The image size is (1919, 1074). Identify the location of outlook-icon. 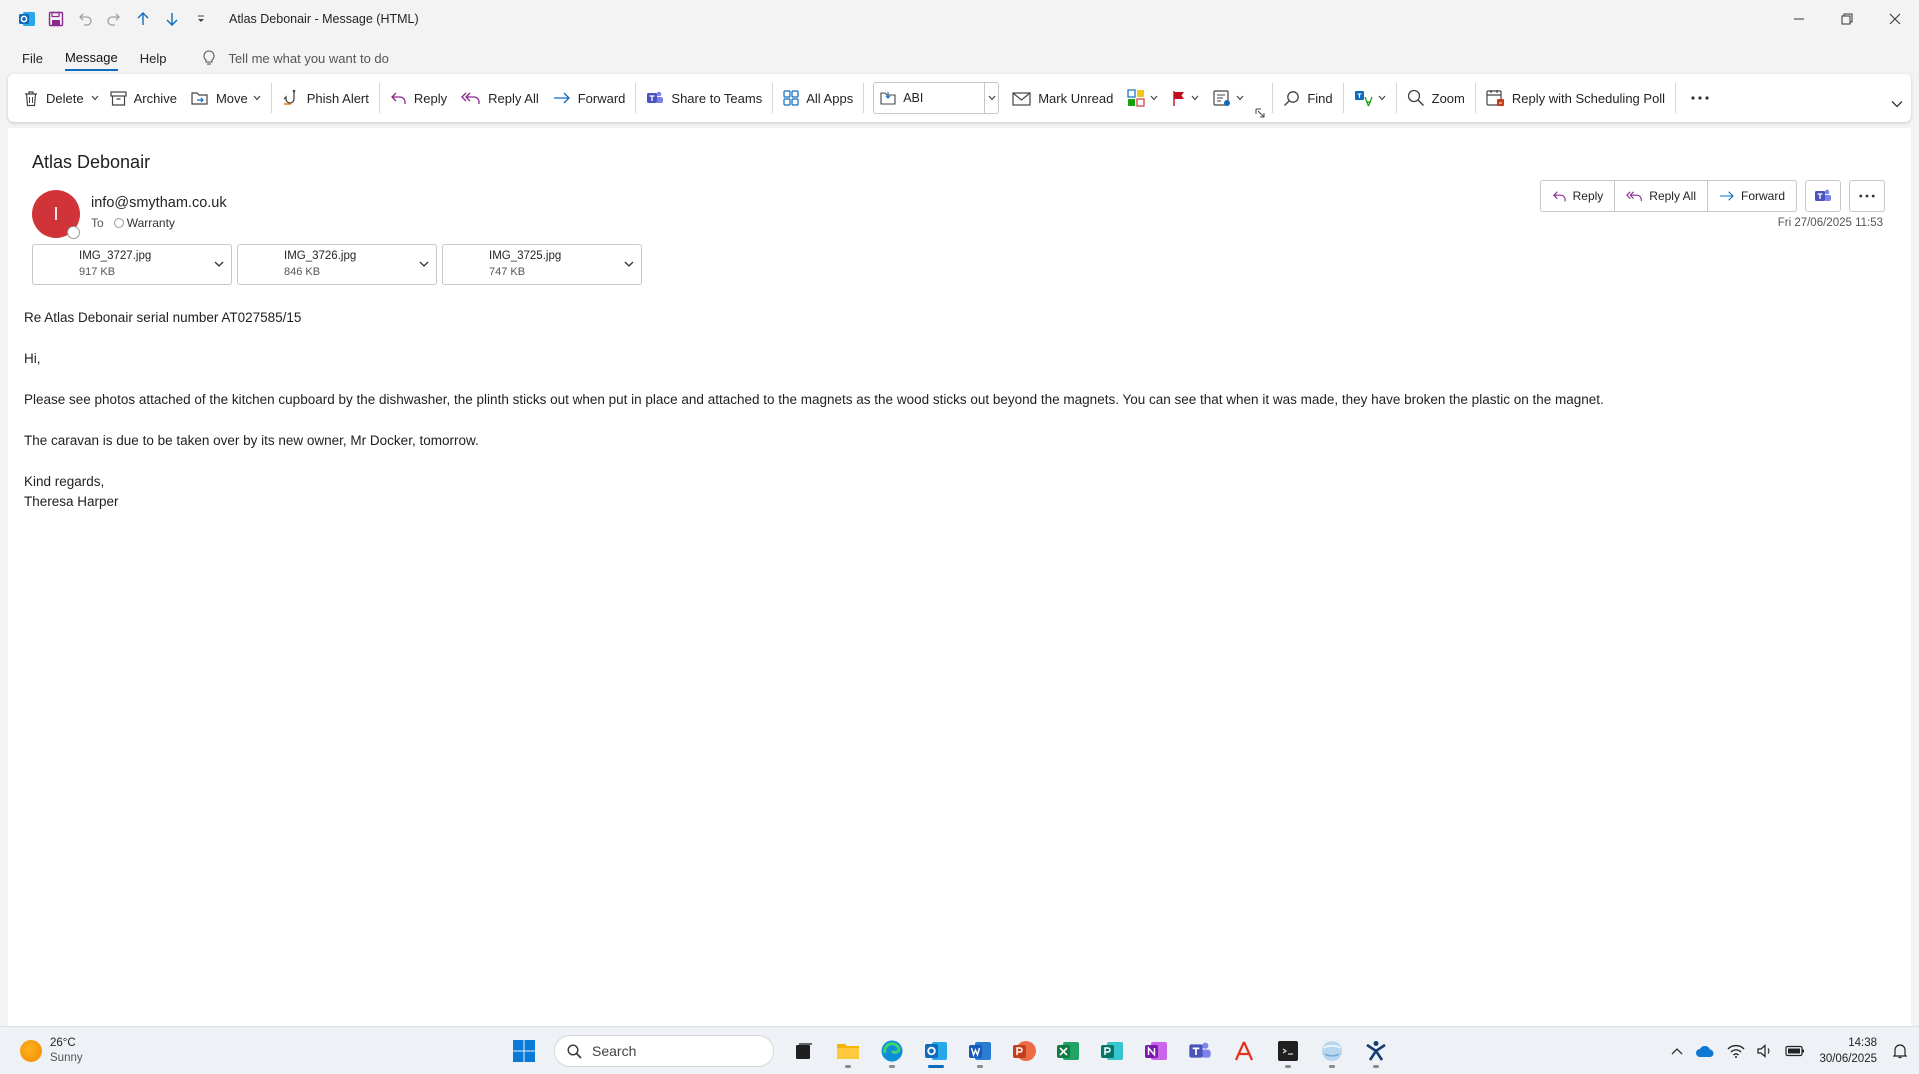
(936, 1051).